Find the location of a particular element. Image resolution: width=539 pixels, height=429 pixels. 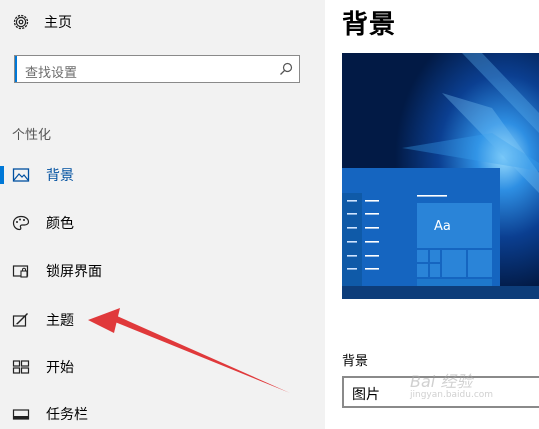

watermark-text: Bai 经验 is located at coordinates (441, 381).